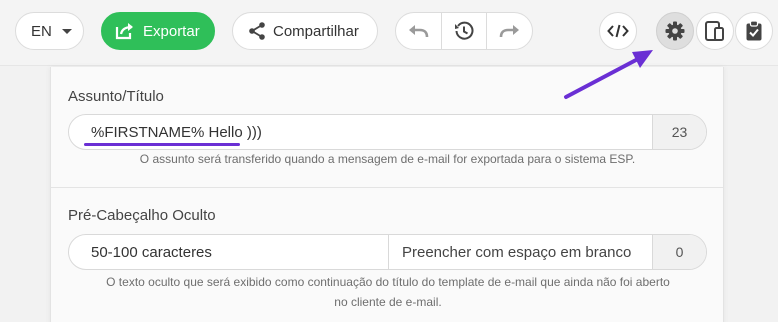 Image resolution: width=778 pixels, height=322 pixels. I want to click on preheader-label: Pré-Cabeçalho Oculto, so click(142, 215).